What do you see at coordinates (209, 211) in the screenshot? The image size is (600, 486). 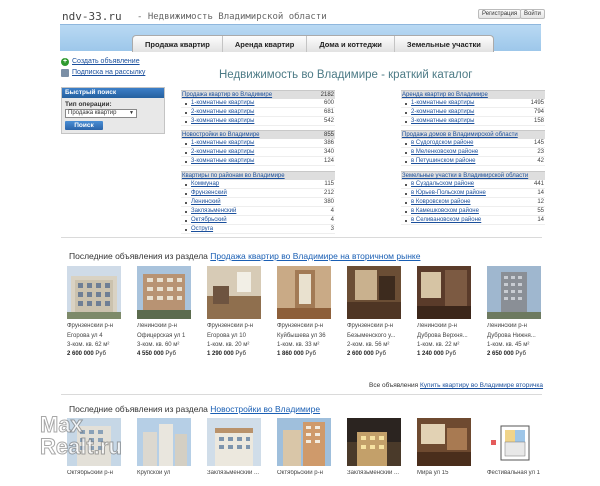 I see `list-item-link: Заклязьменский` at bounding box center [209, 211].